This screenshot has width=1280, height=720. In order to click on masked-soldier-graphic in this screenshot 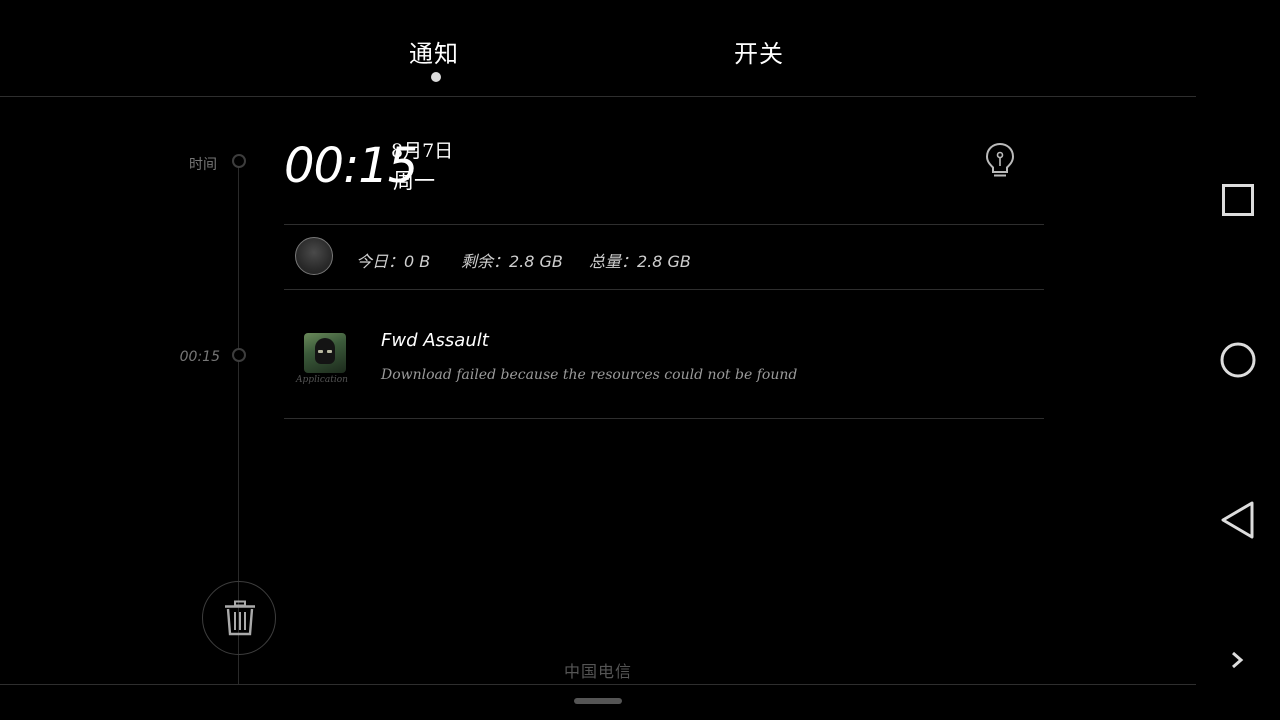, I will do `click(325, 351)`.